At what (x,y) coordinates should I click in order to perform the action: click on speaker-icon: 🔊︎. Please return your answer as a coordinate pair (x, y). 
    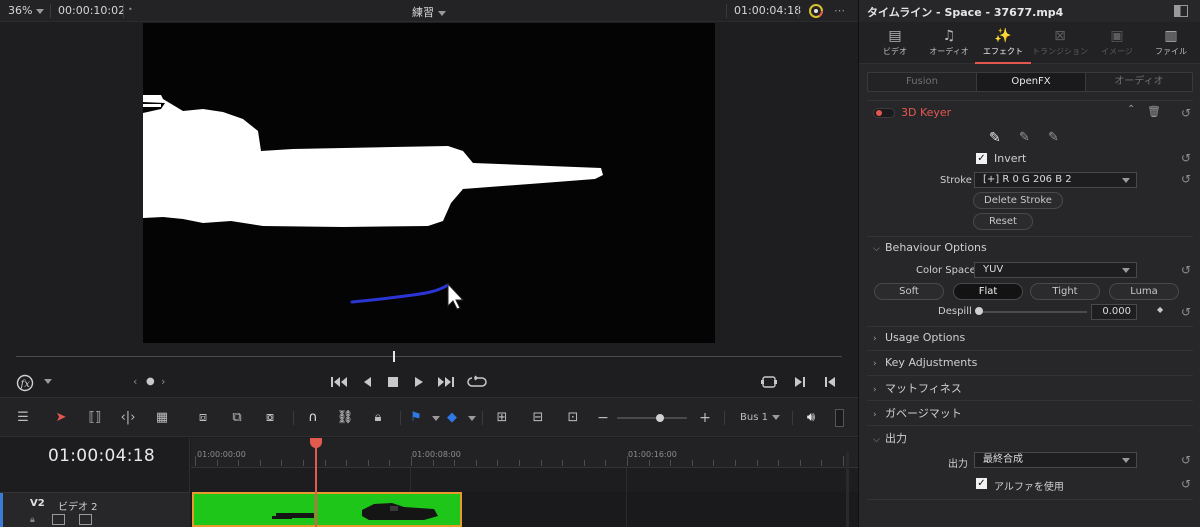
    Looking at the image, I should click on (811, 418).